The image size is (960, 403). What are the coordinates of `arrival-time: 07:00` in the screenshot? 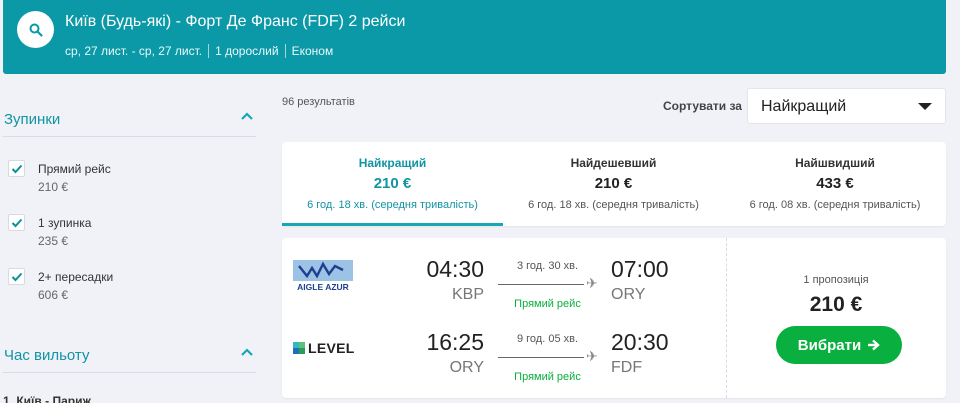 It's located at (640, 269).